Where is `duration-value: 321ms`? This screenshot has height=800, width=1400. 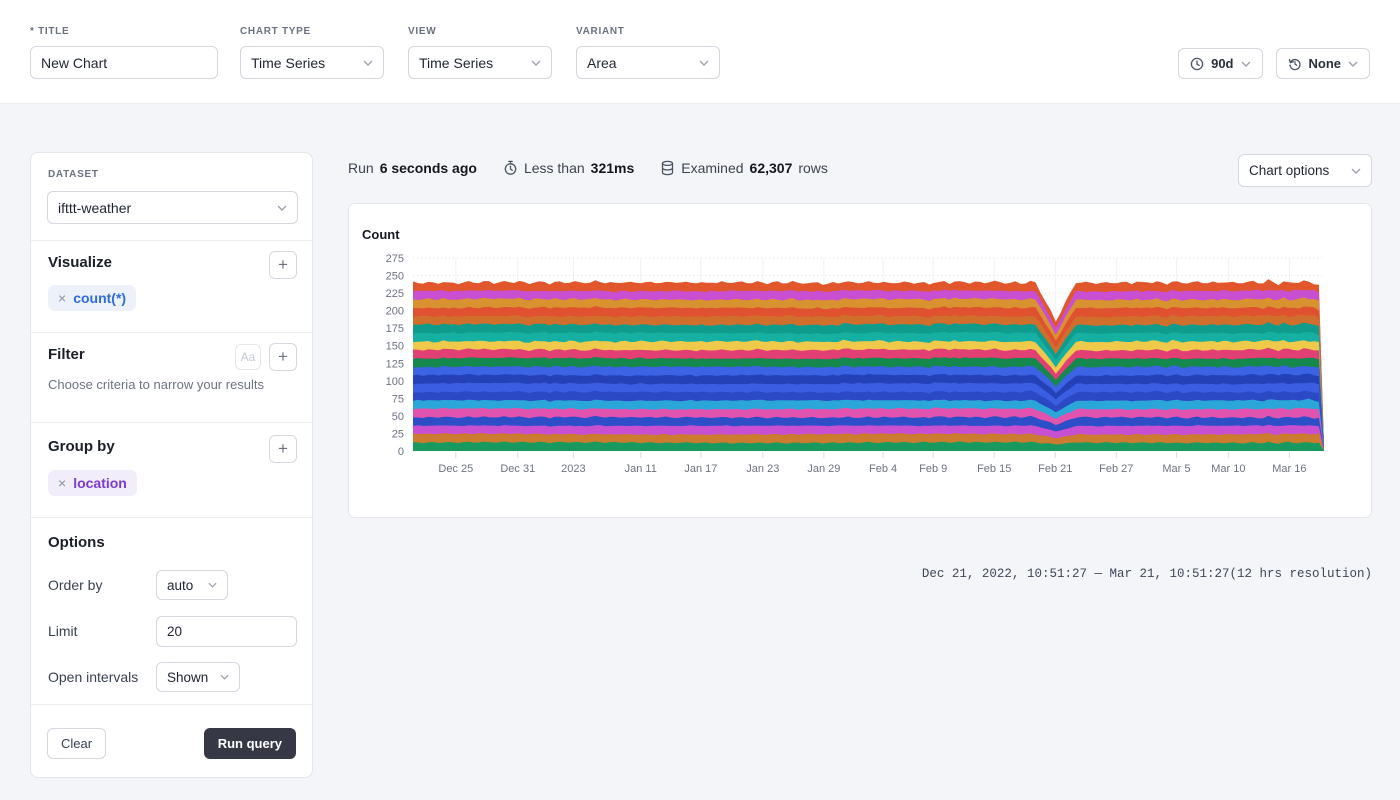 duration-value: 321ms is located at coordinates (612, 168).